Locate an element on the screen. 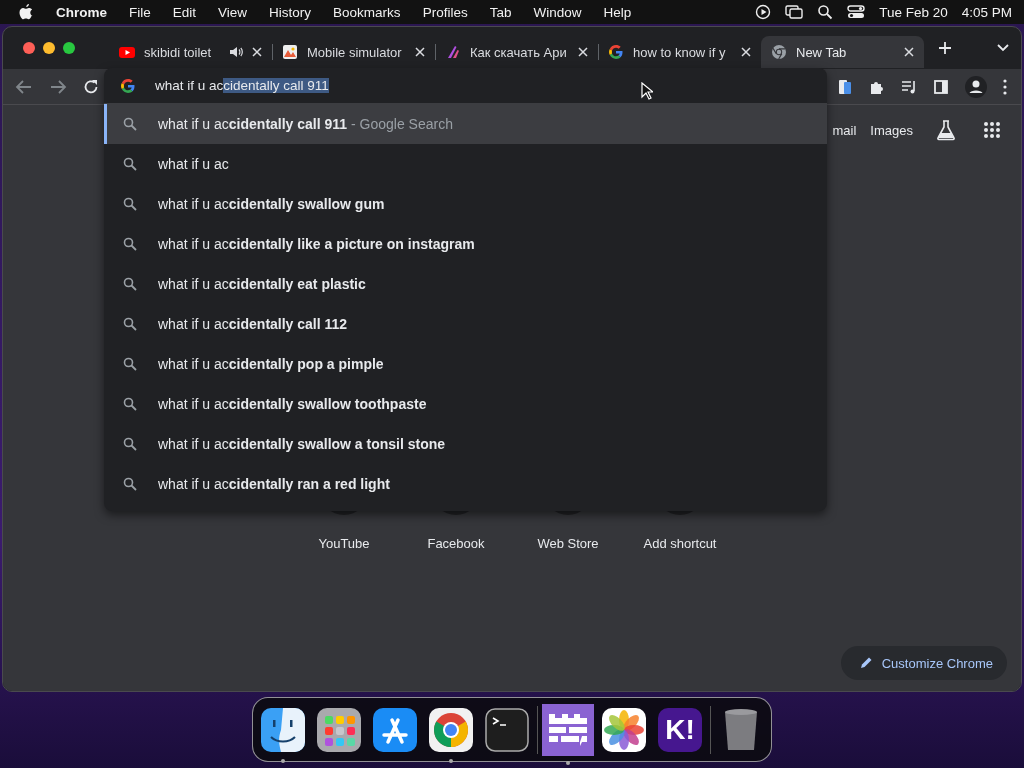 This screenshot has width=1024, height=768. suggestion-row: what if u accidentally swallow gum is located at coordinates (465, 204).